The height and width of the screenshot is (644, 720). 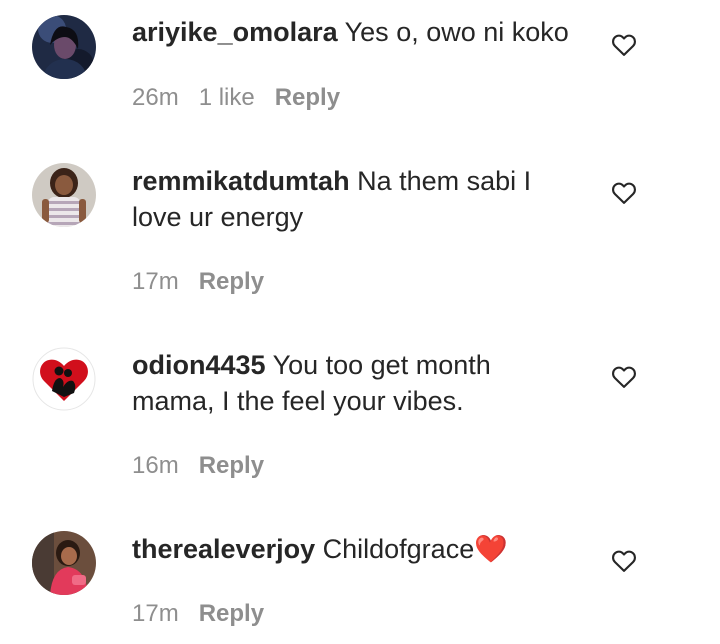 I want to click on comment-body: Childofgrace❤️, so click(x=415, y=549).